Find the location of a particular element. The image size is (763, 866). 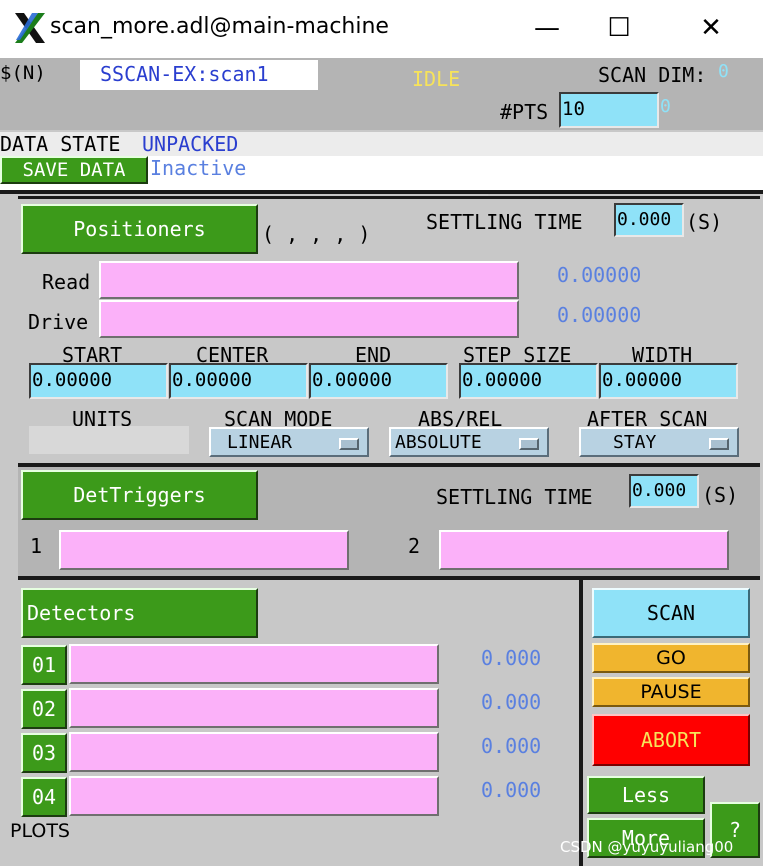

pos-settling-label: SETTLING TIME is located at coordinates (504, 222).